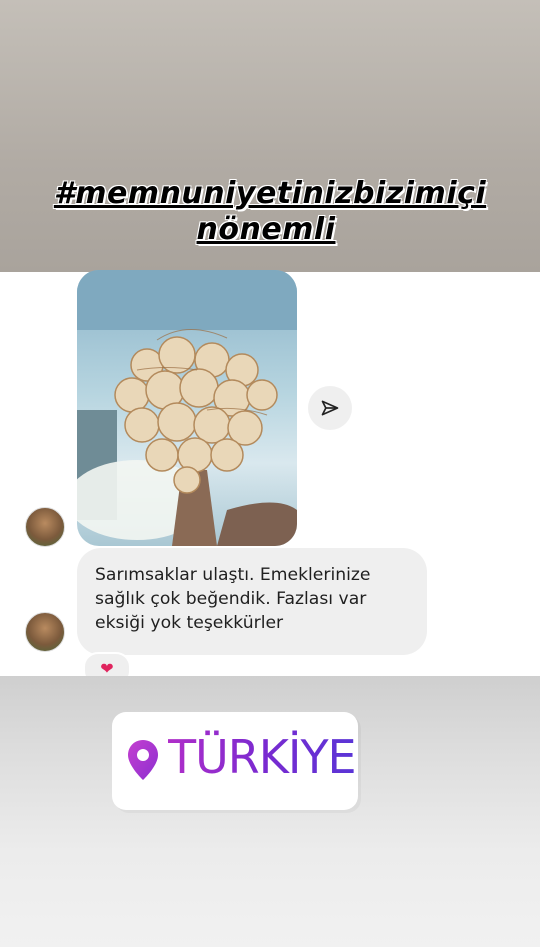  I want to click on location-label: TÜRKİYE, so click(262, 757).